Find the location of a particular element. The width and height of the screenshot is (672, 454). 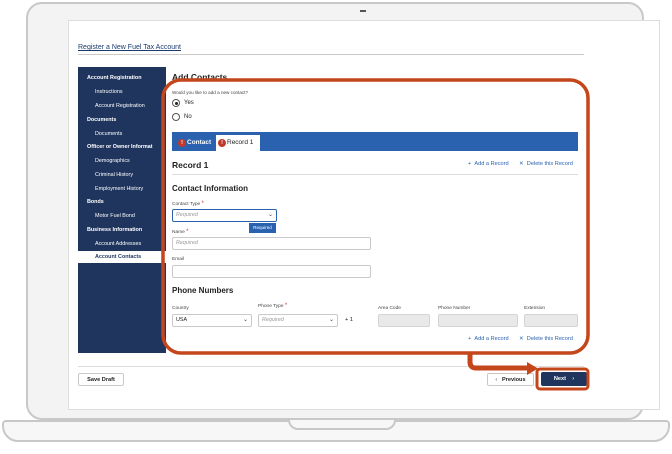

sidebar-item-motor-fuel-bond: Motor Fuel Bond is located at coordinates (122, 216).